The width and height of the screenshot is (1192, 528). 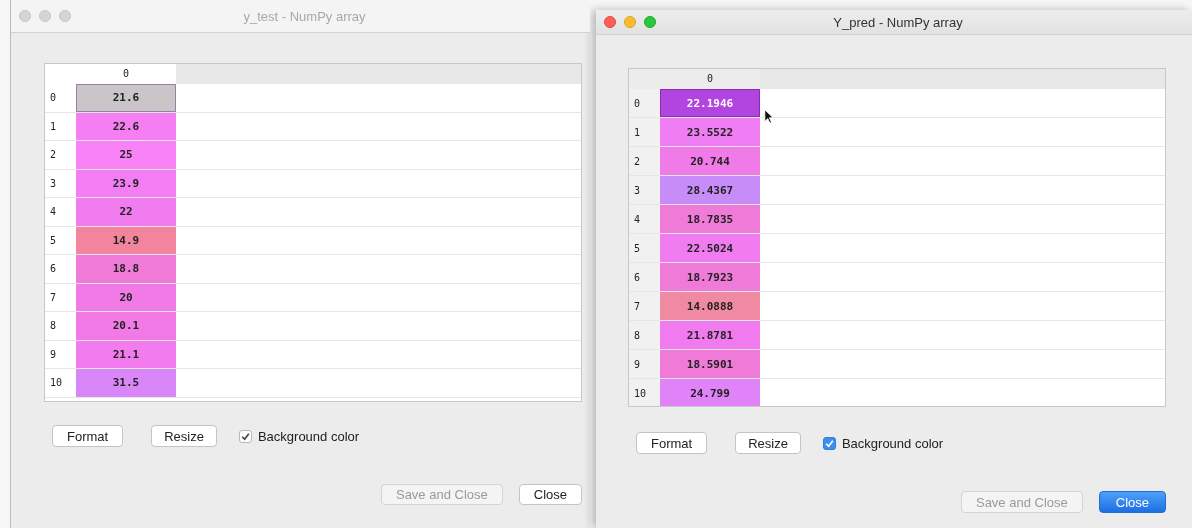 What do you see at coordinates (710, 219) in the screenshot?
I see `table-cell: 18.7835` at bounding box center [710, 219].